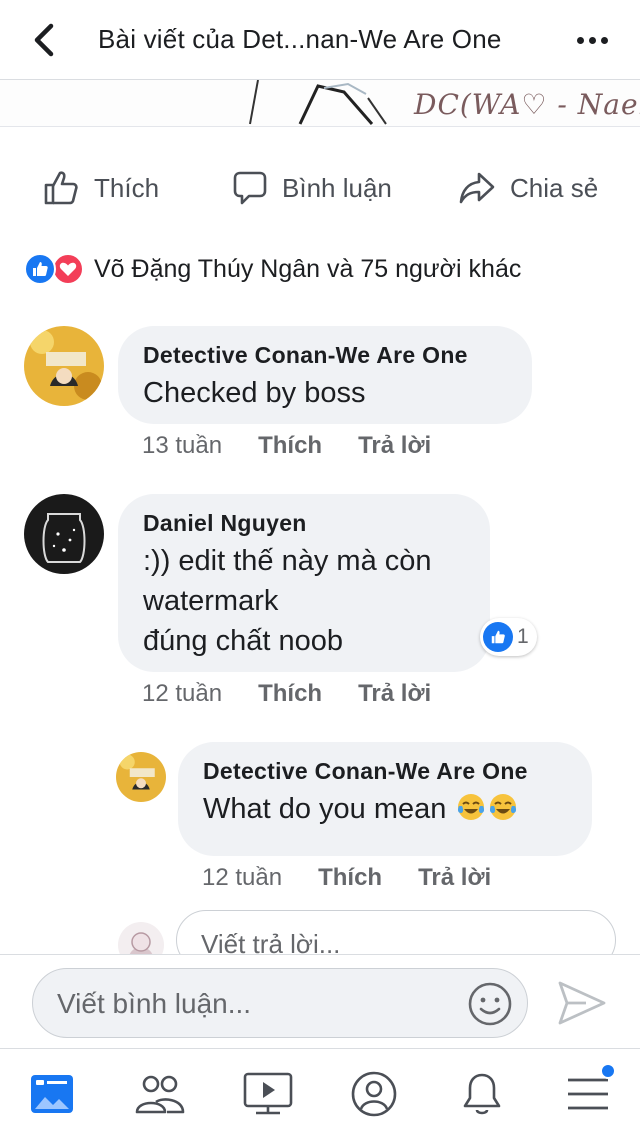 The height and width of the screenshot is (1136, 640). What do you see at coordinates (523, 636) in the screenshot?
I see `reaction-count: 1` at bounding box center [523, 636].